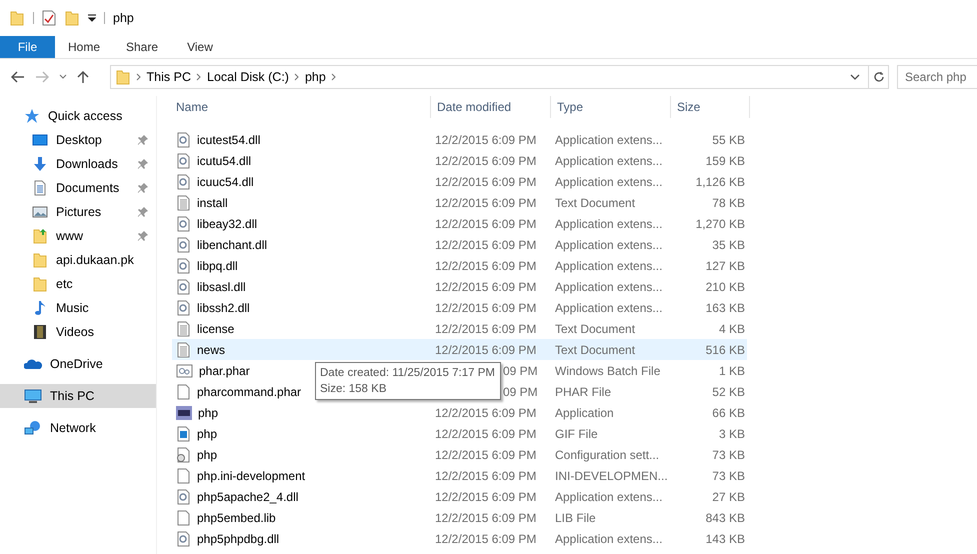 Image resolution: width=977 pixels, height=554 pixels. Describe the element at coordinates (78, 308) in the screenshot. I see `nav-item: Music` at that location.